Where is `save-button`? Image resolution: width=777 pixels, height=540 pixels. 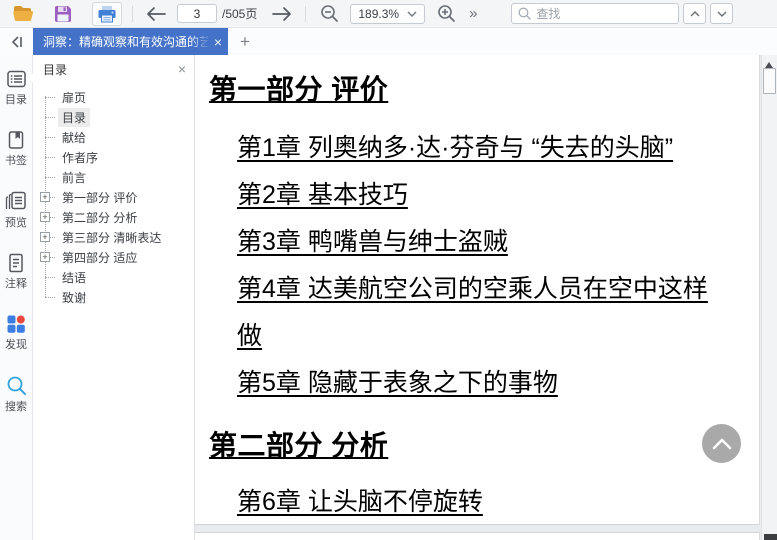 save-button is located at coordinates (63, 14).